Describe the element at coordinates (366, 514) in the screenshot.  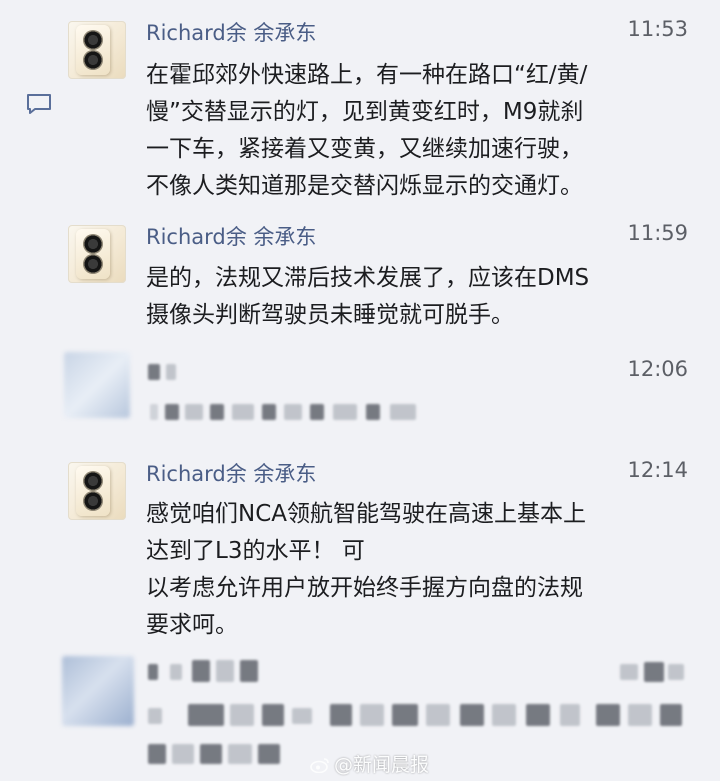
I see `message-line: 感觉咱们NCA领航智能驾驶在高速上基本上` at that location.